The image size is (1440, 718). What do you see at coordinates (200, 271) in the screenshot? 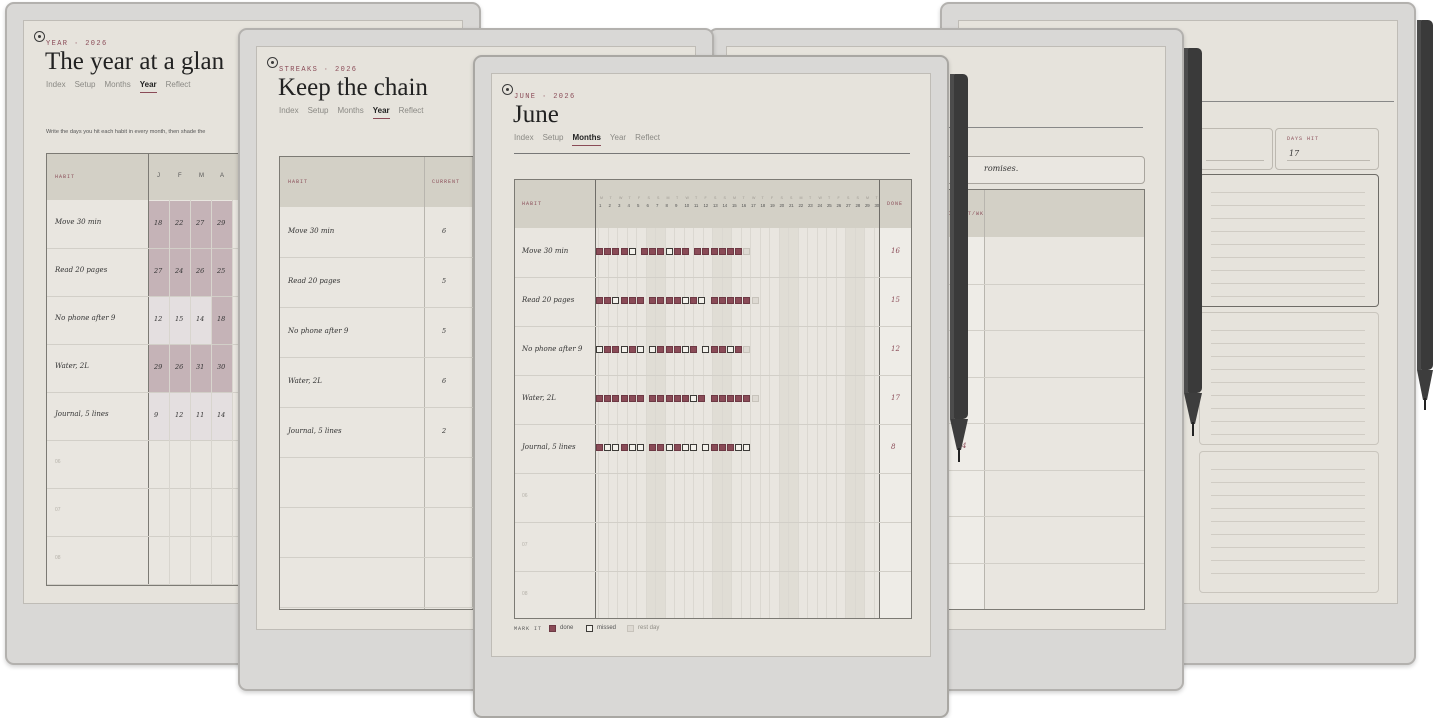
I see `year-day-count: 26` at bounding box center [200, 271].